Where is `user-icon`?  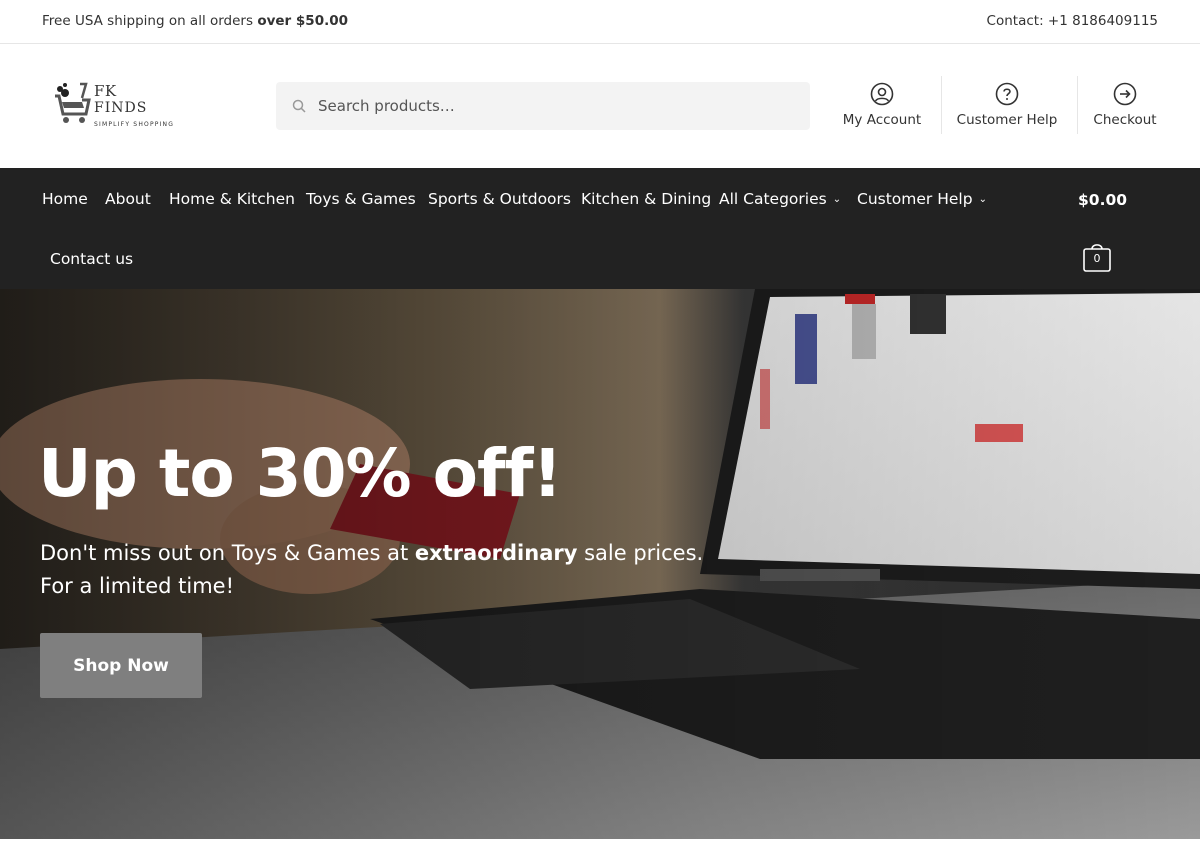
user-icon is located at coordinates (882, 94).